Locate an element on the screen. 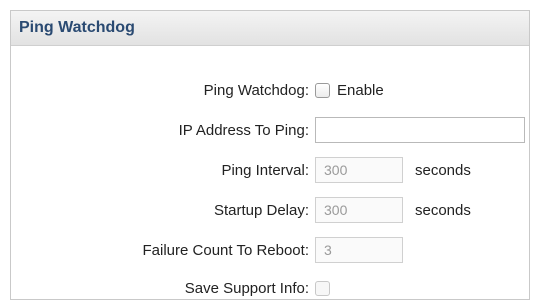  failure-count-input: 3 is located at coordinates (359, 250).